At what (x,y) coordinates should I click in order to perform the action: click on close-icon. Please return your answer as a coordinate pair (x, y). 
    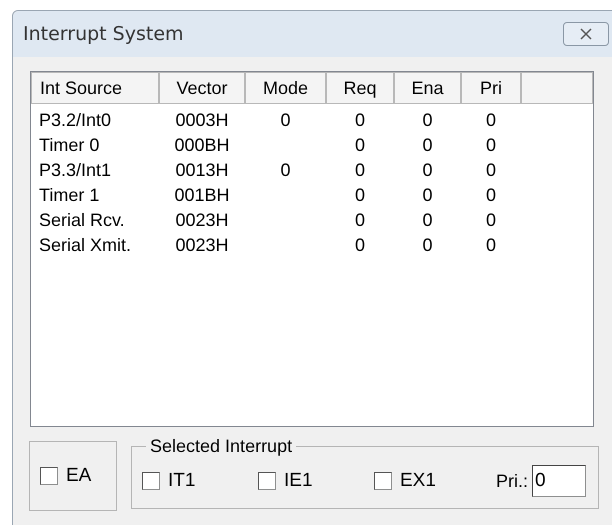
    Looking at the image, I should click on (586, 34).